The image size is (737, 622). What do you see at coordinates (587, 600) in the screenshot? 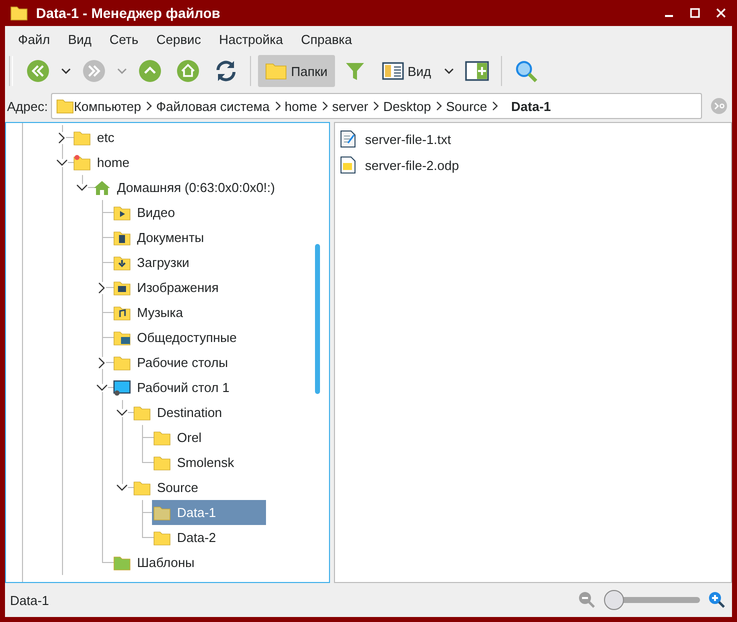
I see `zoom-out-icon` at bounding box center [587, 600].